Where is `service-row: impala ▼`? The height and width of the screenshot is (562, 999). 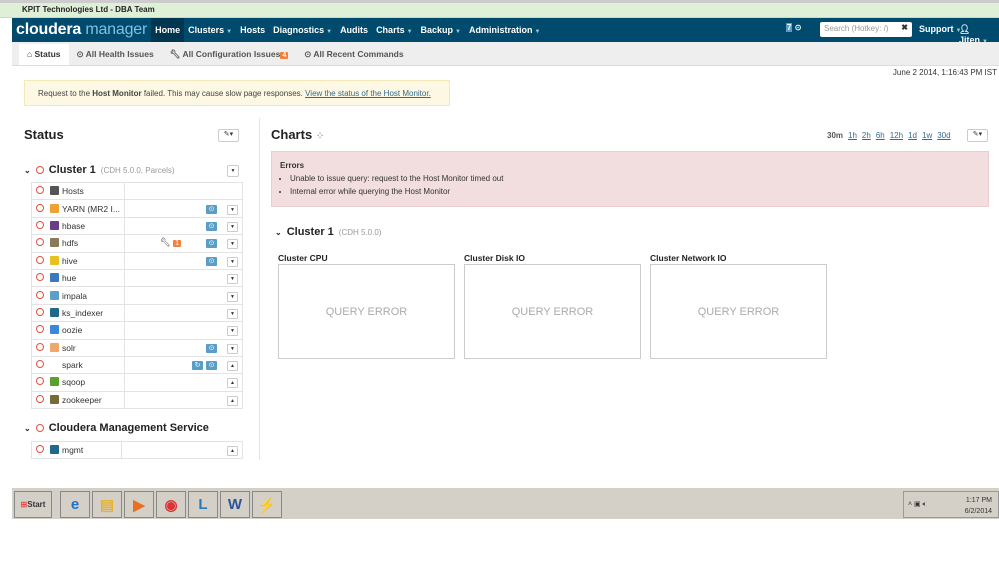 service-row: impala ▼ is located at coordinates (137, 295).